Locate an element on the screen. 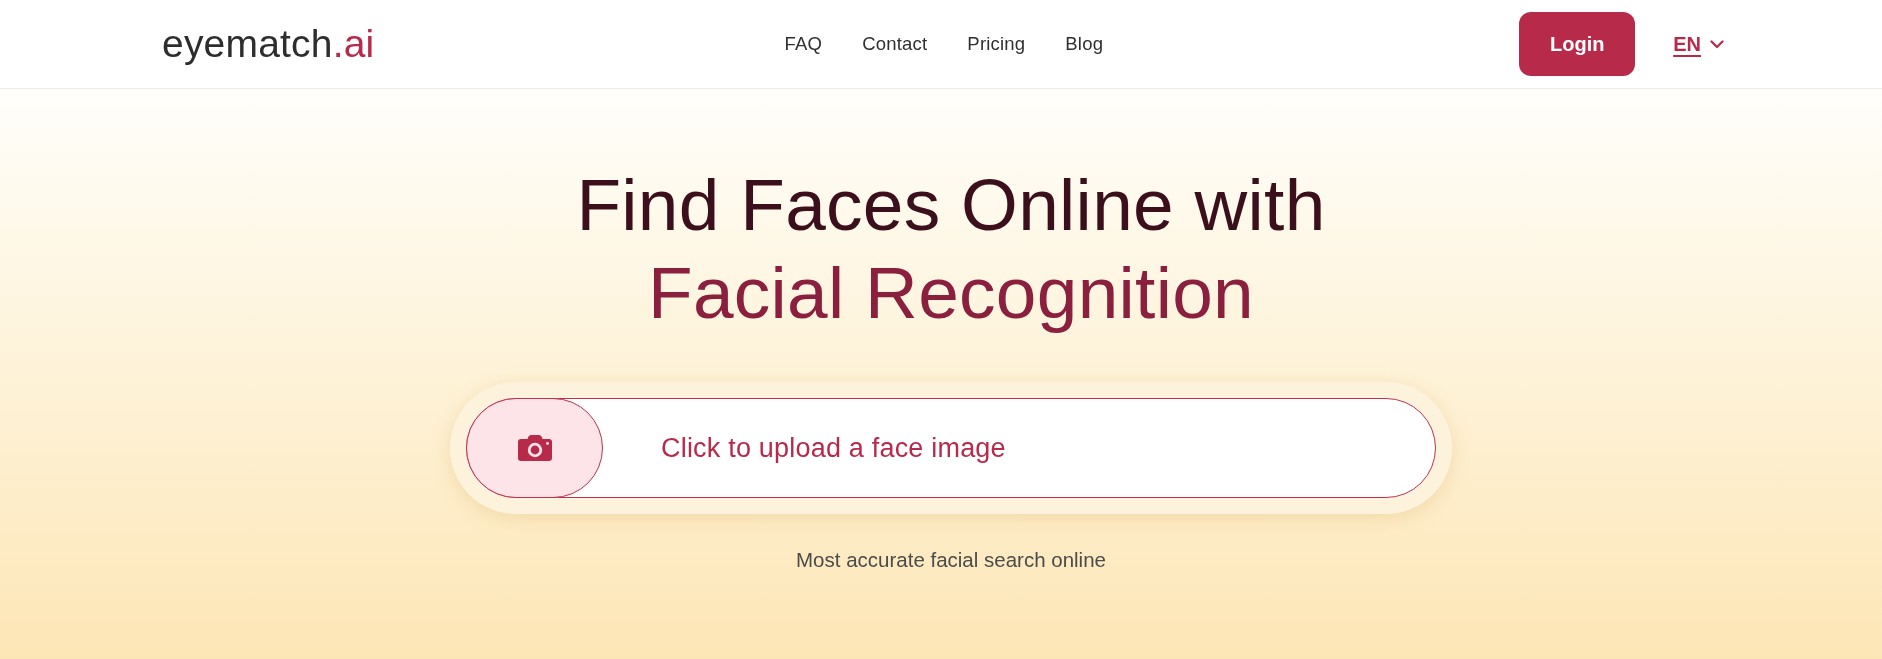  hero-heading: Find Faces Online with Facial Recognition is located at coordinates (951, 249).